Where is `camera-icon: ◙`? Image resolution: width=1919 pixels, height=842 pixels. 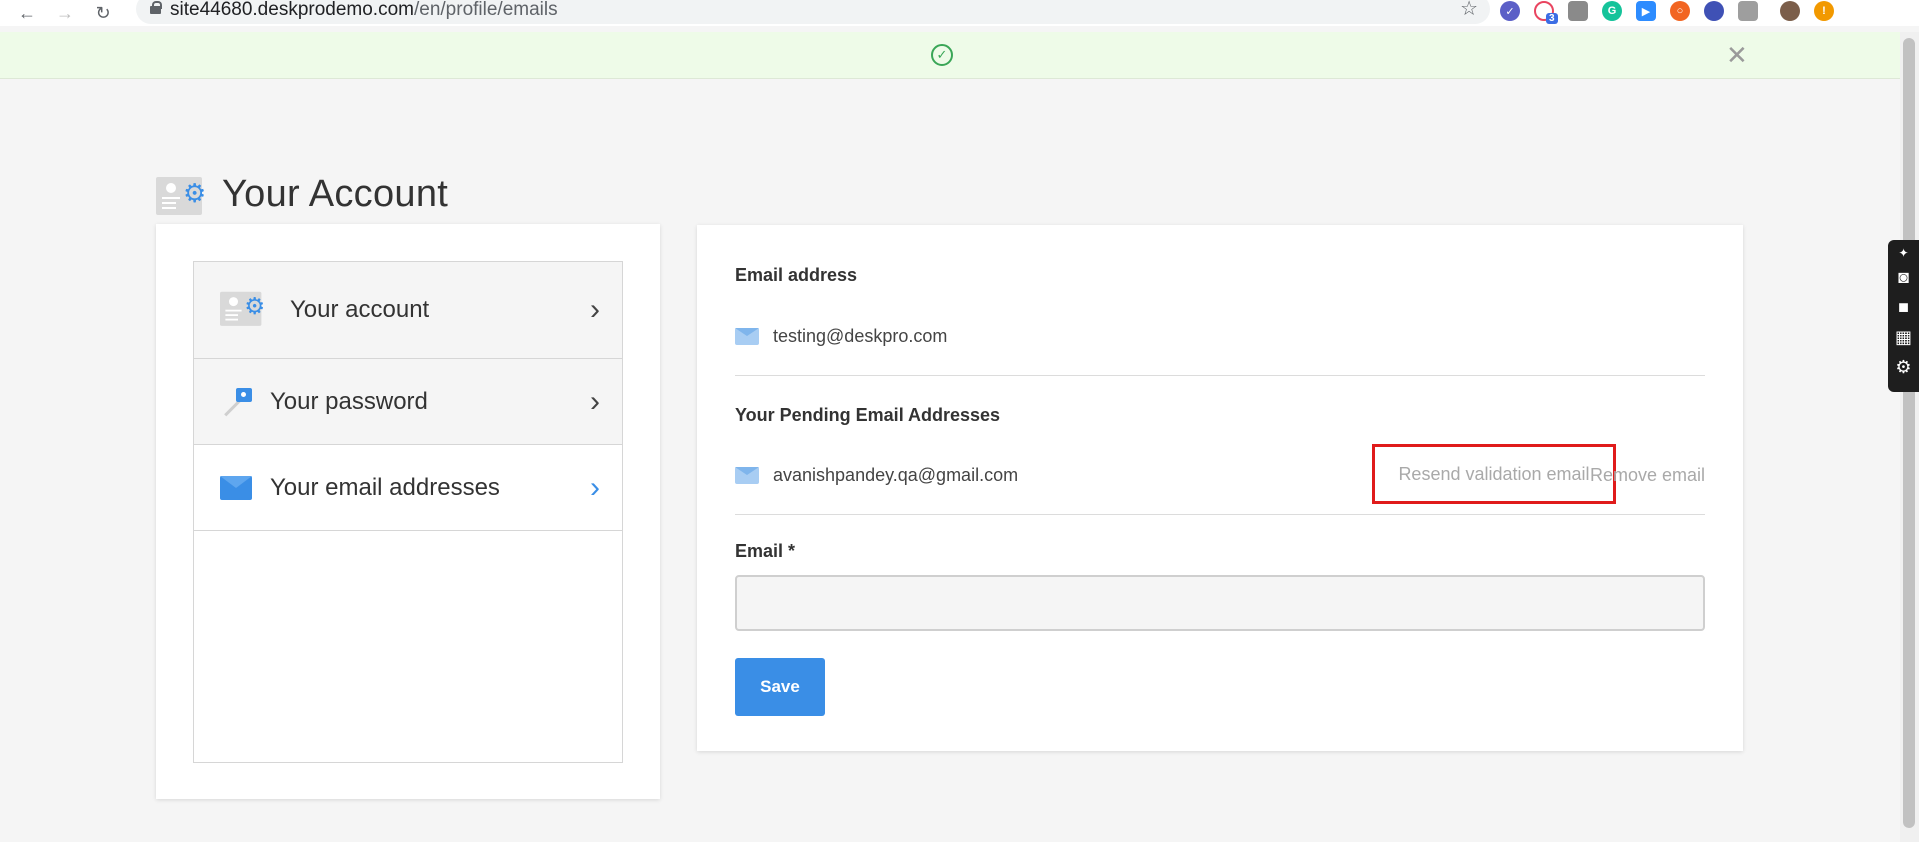
camera-icon: ◙ is located at coordinates (1904, 277).